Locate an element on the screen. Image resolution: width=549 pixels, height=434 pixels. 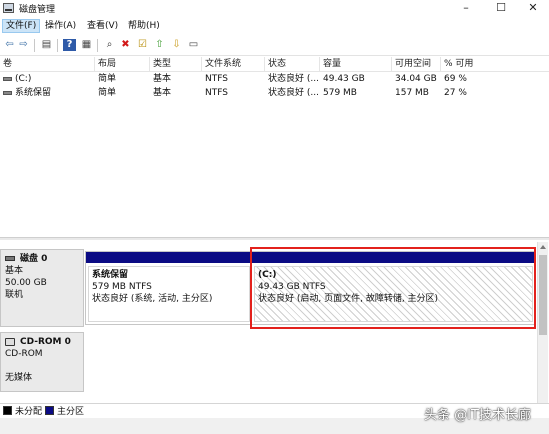
settings-icon: ▭ is located at coordinates (193, 45).